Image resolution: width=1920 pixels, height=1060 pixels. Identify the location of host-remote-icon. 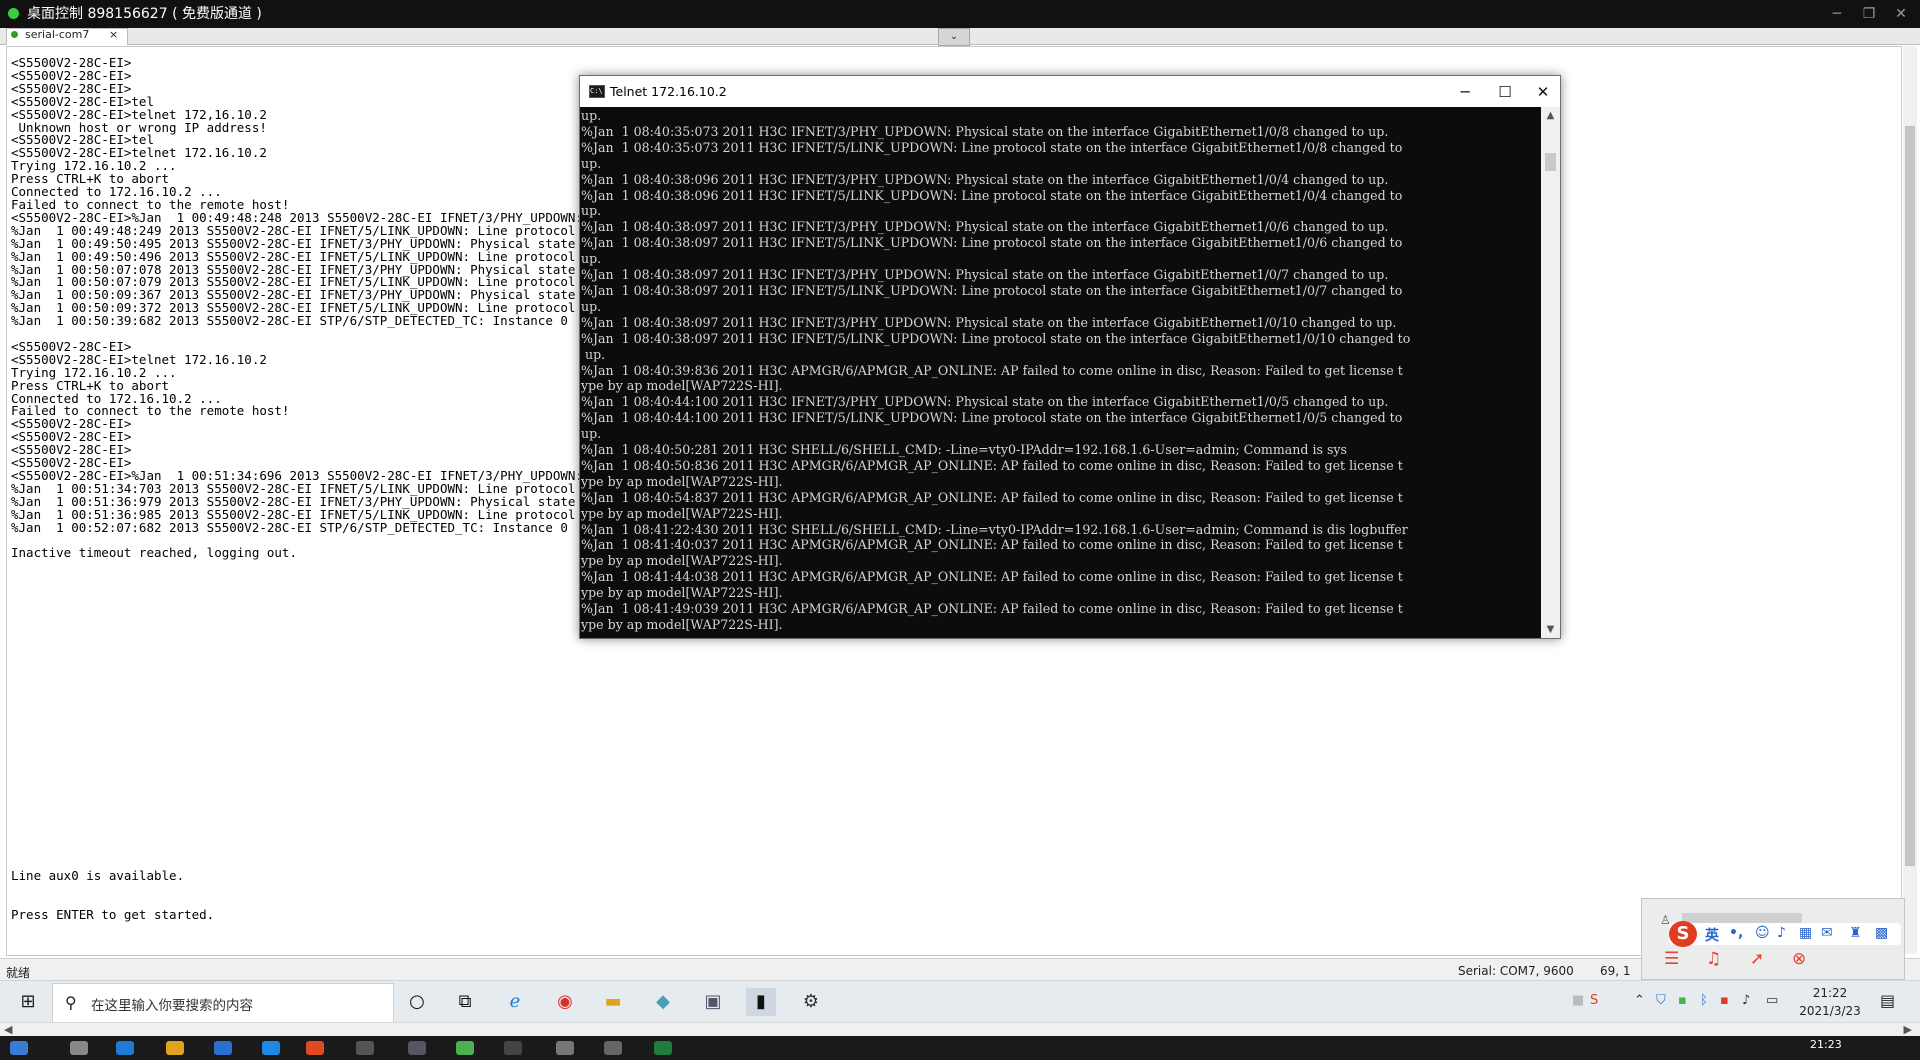
(315, 1048).